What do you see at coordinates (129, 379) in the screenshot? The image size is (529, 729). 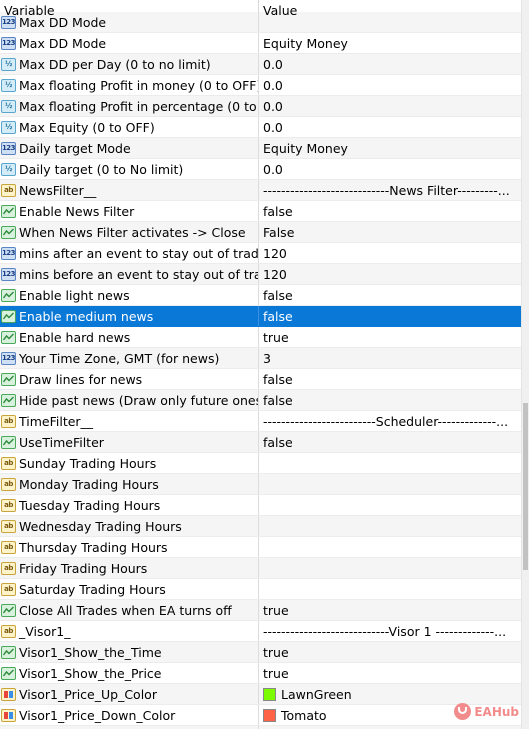 I see `variable-cell: Draw lines for news` at bounding box center [129, 379].